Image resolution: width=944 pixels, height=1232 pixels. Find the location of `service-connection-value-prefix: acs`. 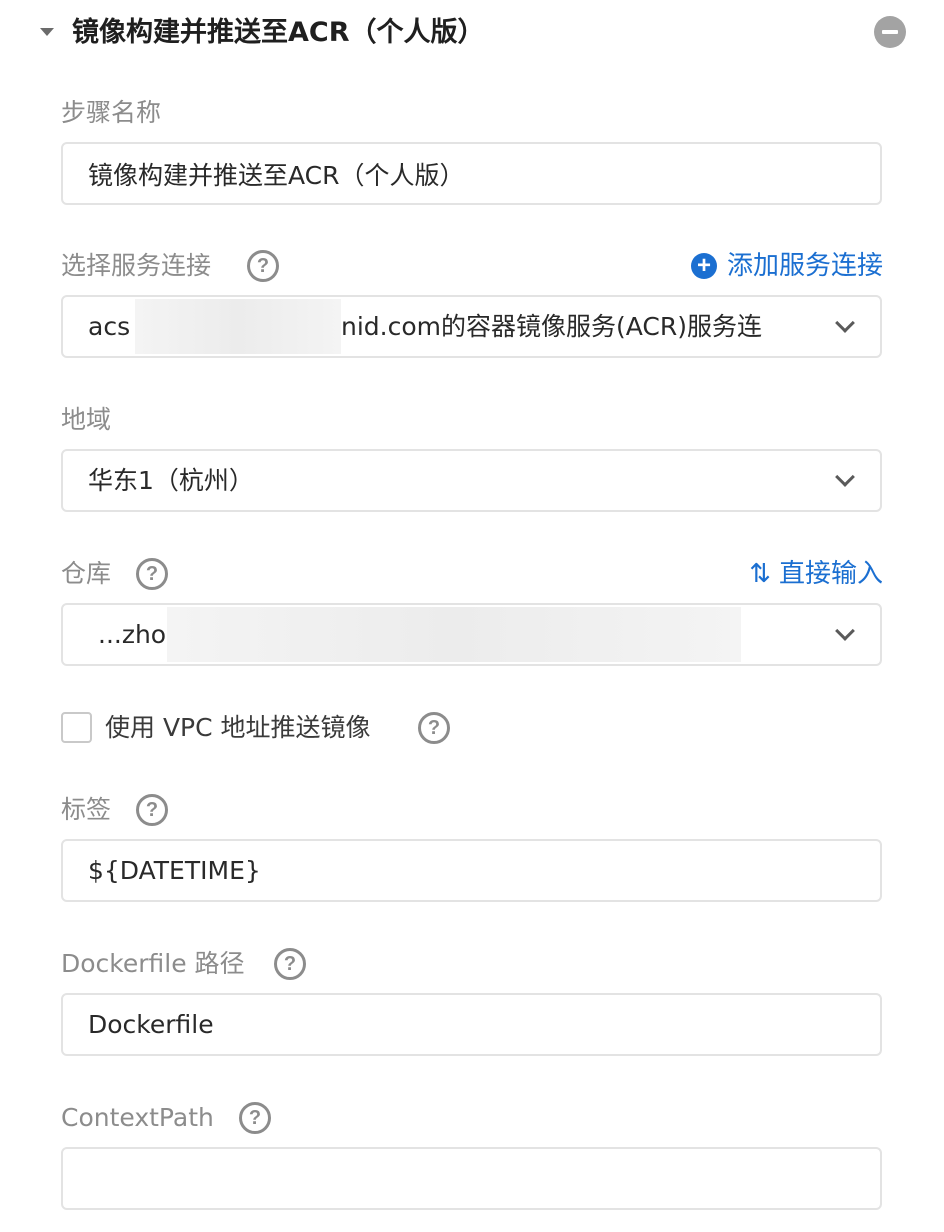

service-connection-value-prefix: acs is located at coordinates (109, 326).